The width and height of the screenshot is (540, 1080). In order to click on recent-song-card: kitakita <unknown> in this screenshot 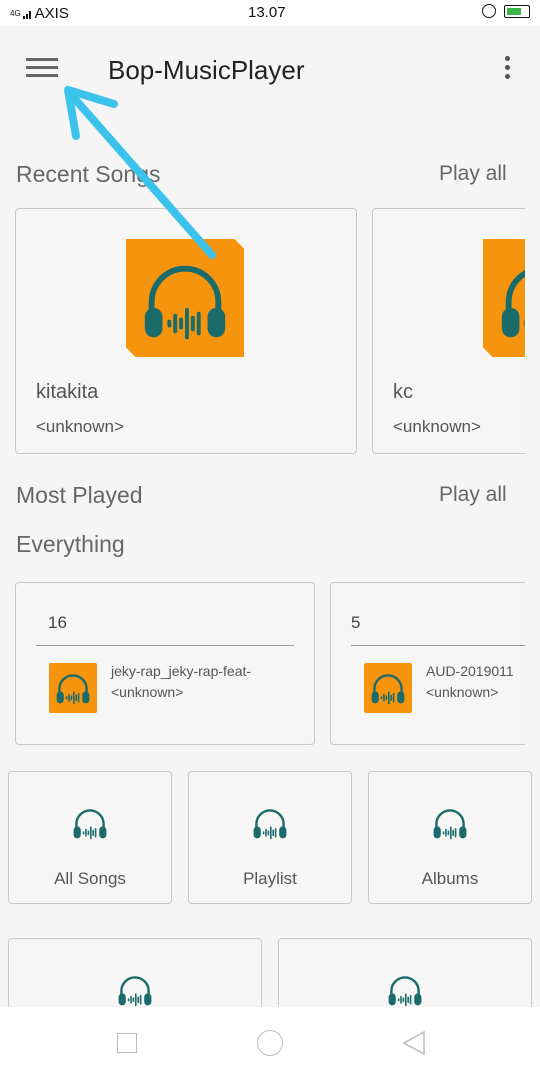, I will do `click(186, 331)`.